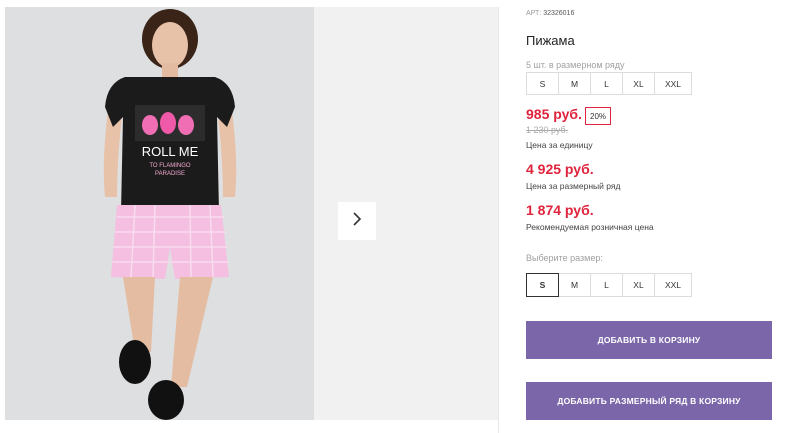 The width and height of the screenshot is (800, 433). What do you see at coordinates (170, 151) in the screenshot?
I see `shirt-print-line1: ROLL ME` at bounding box center [170, 151].